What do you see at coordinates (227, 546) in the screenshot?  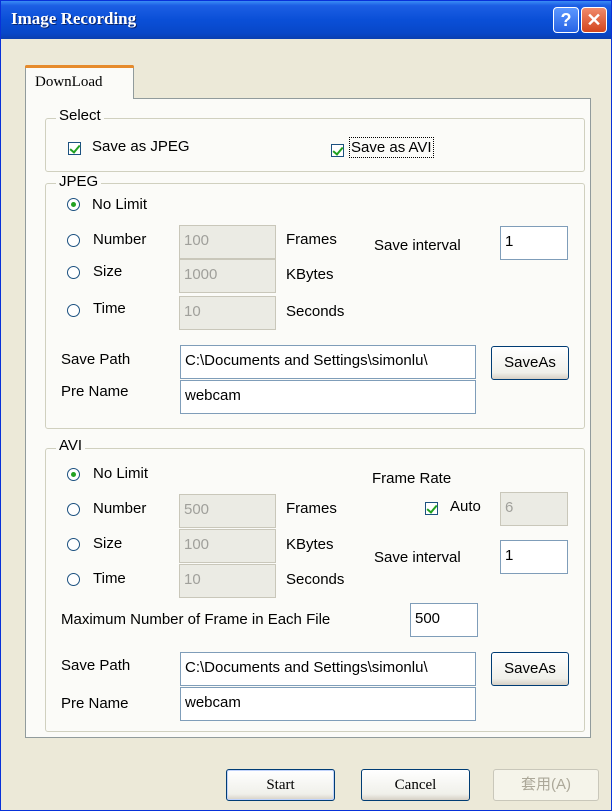 I see `avi-size-input: 100` at bounding box center [227, 546].